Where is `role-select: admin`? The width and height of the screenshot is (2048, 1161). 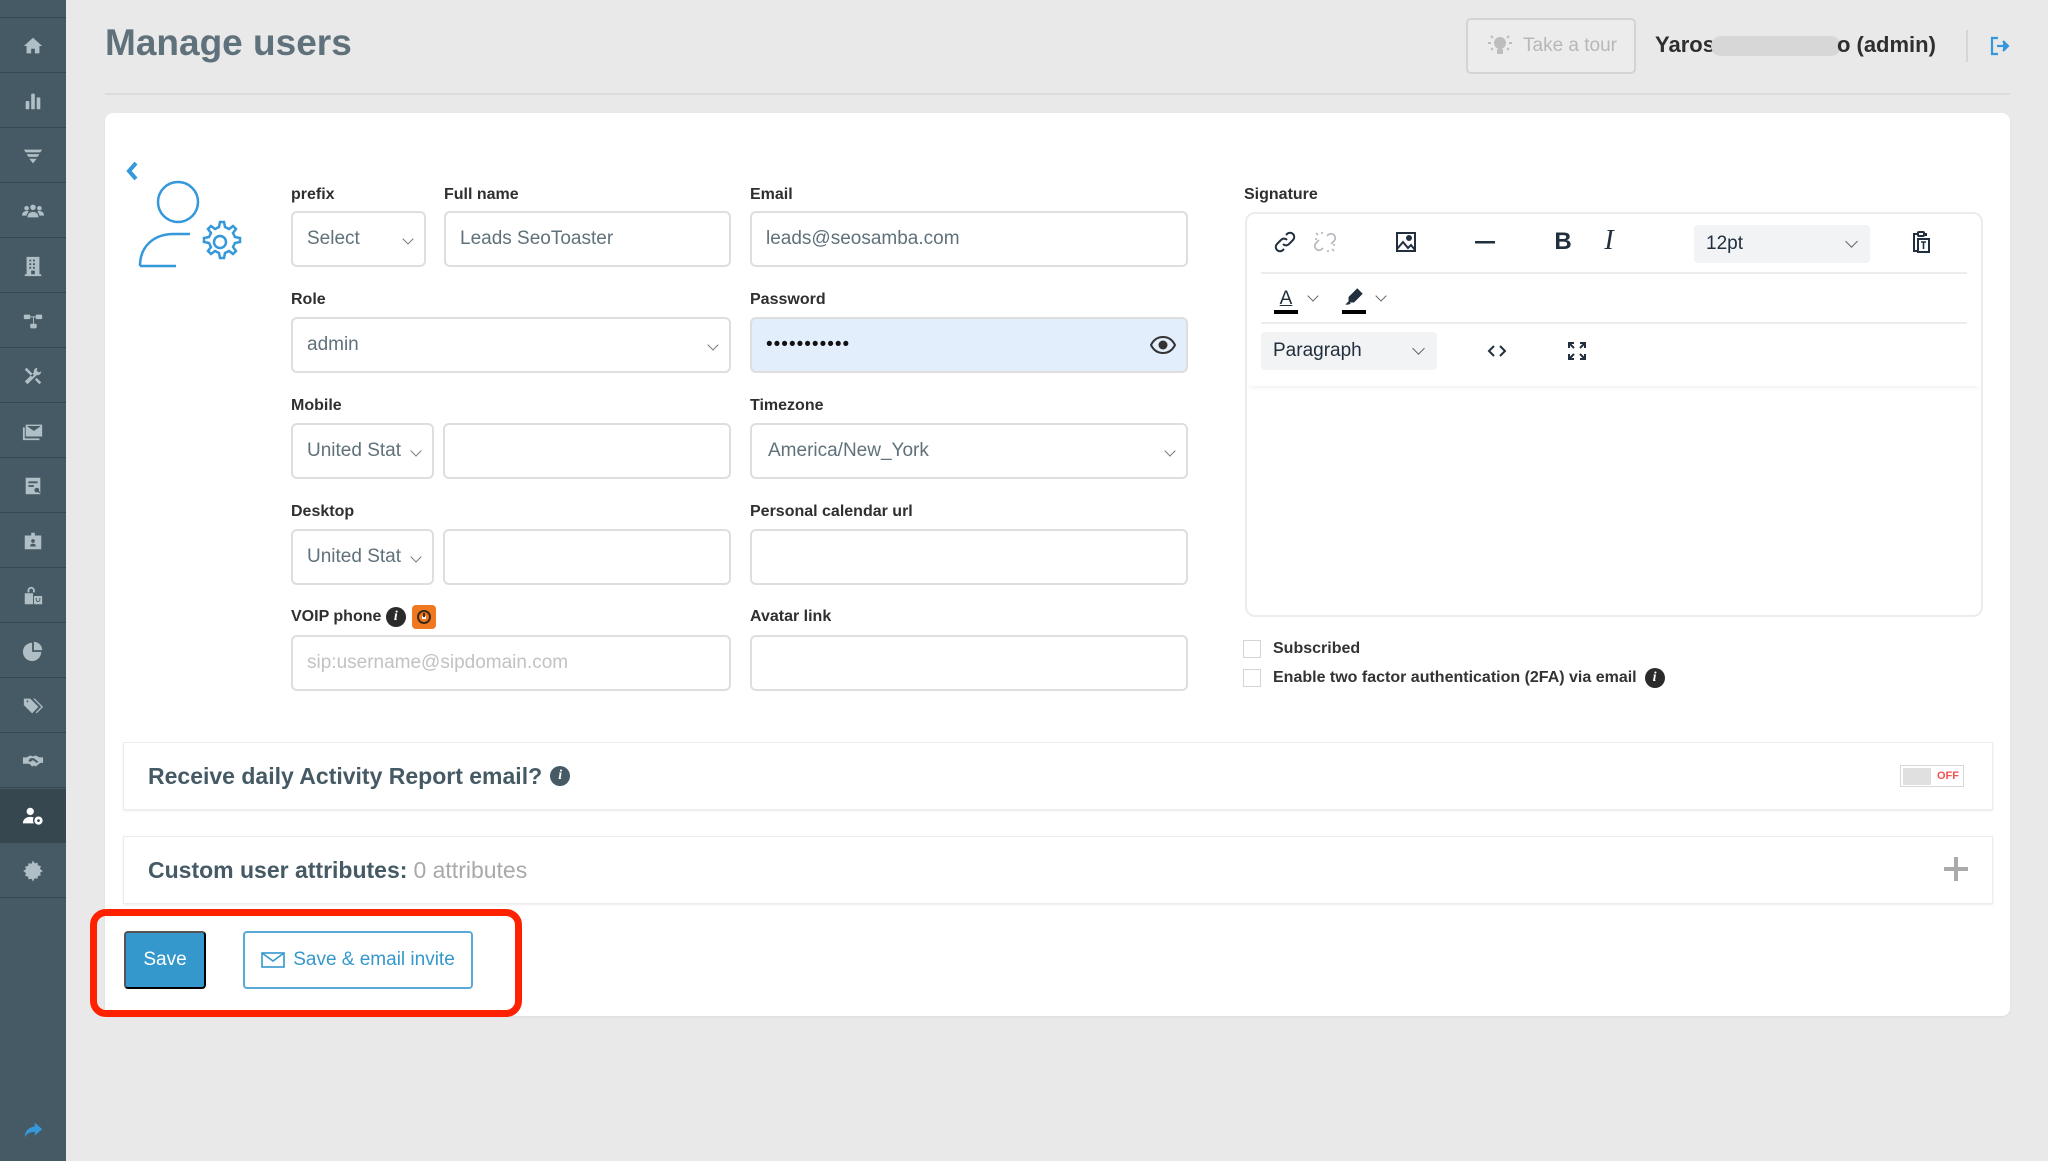
role-select: admin is located at coordinates (511, 345).